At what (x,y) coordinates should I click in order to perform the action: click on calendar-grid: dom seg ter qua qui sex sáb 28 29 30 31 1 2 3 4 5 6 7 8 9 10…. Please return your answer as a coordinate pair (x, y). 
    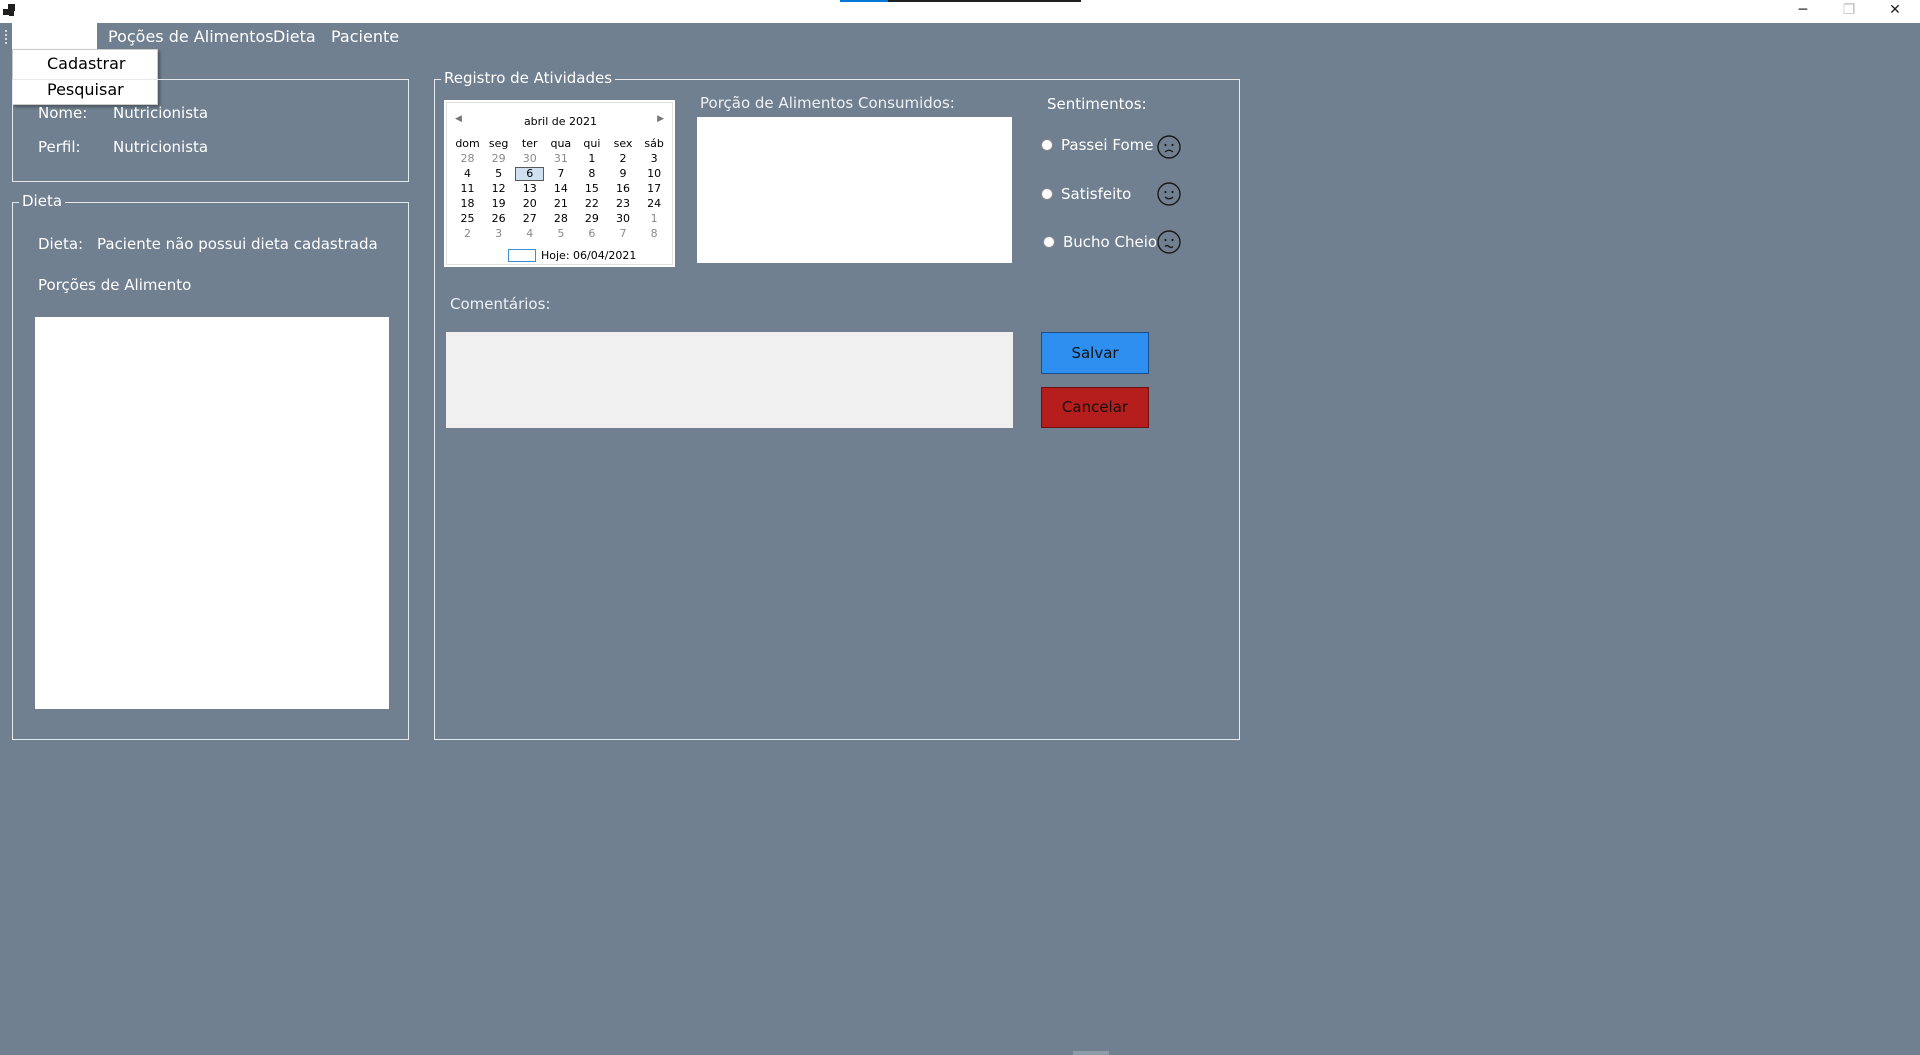
    Looking at the image, I should click on (561, 188).